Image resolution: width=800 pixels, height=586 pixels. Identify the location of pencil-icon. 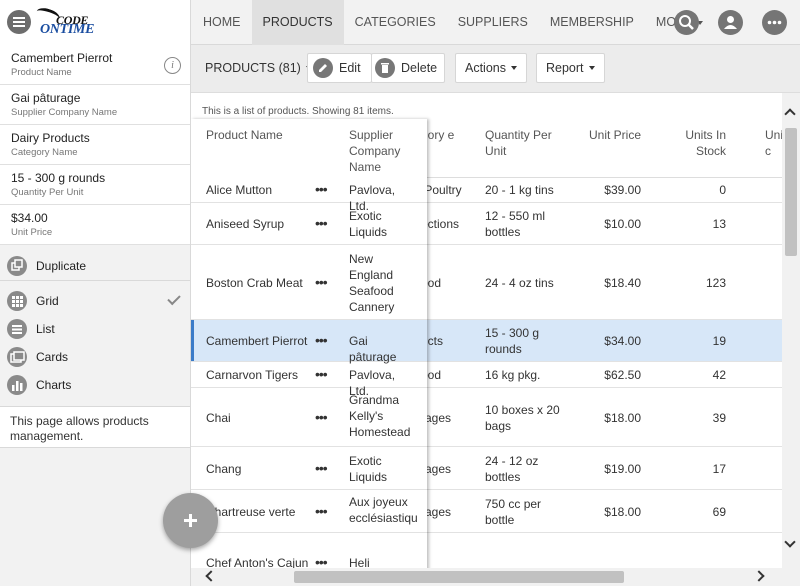
(323, 68).